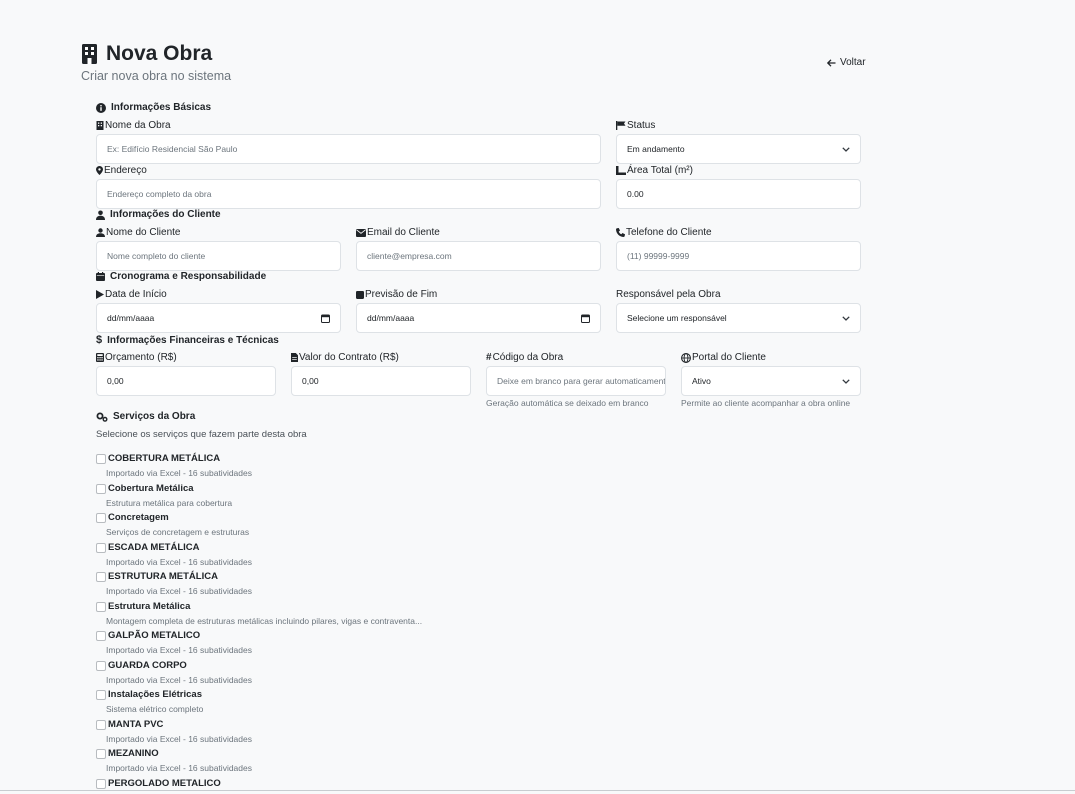  I want to click on service-item: GUARDA CORPO, so click(141, 665).